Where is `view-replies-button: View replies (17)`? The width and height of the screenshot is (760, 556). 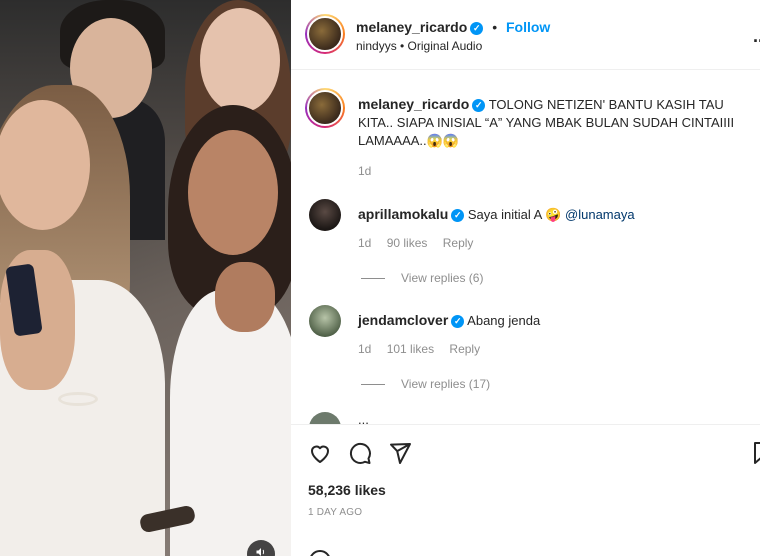 view-replies-button: View replies (17) is located at coordinates (425, 384).